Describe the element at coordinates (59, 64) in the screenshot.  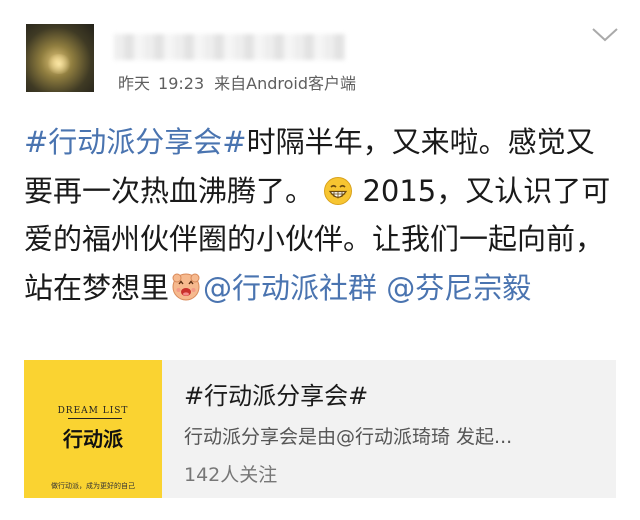
I see `avatar-light` at that location.